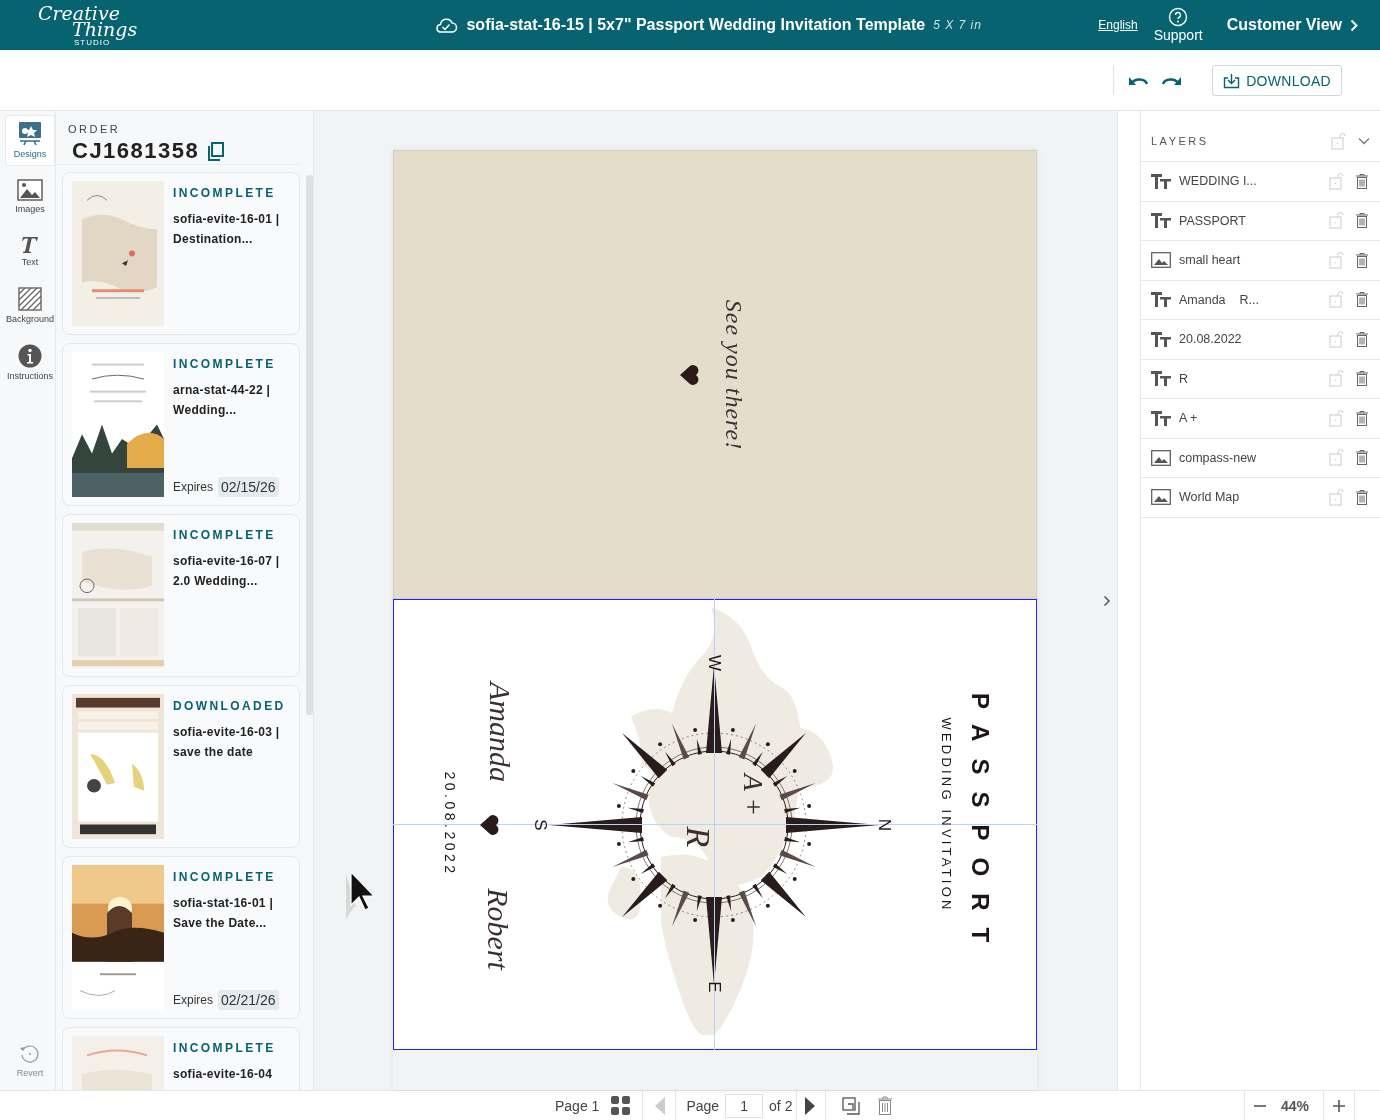 The image size is (1380, 1120). I want to click on zoom-in-button, so click(1339, 1105).